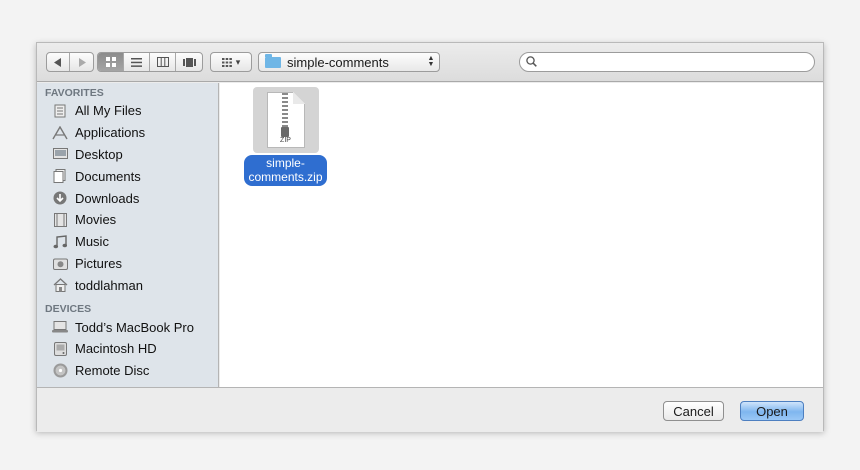  I want to click on view-mode-control, so click(150, 62).